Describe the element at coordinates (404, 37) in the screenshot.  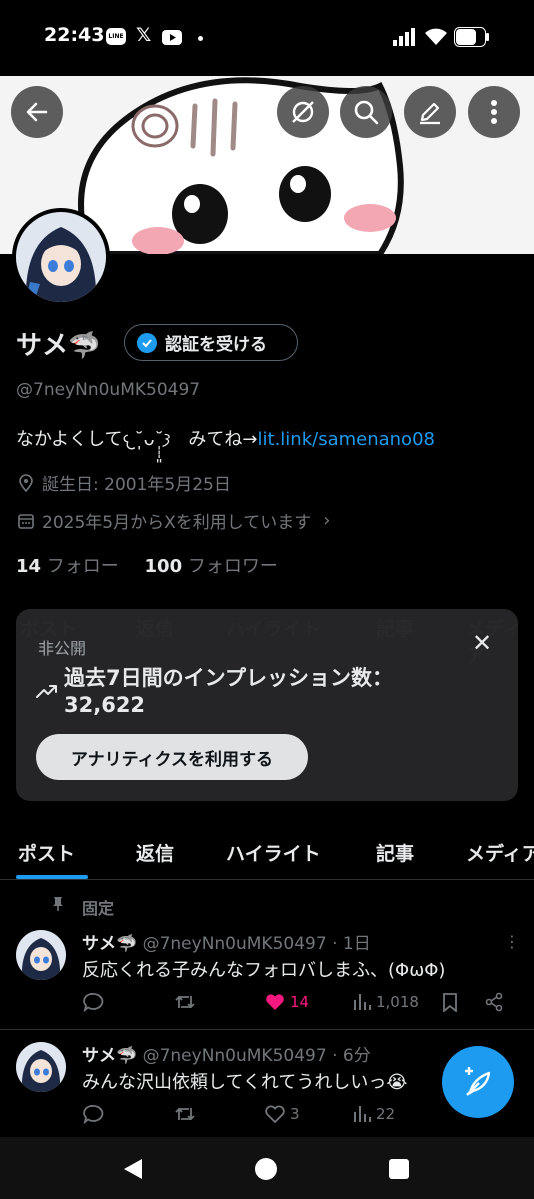
I see `signal-icon` at that location.